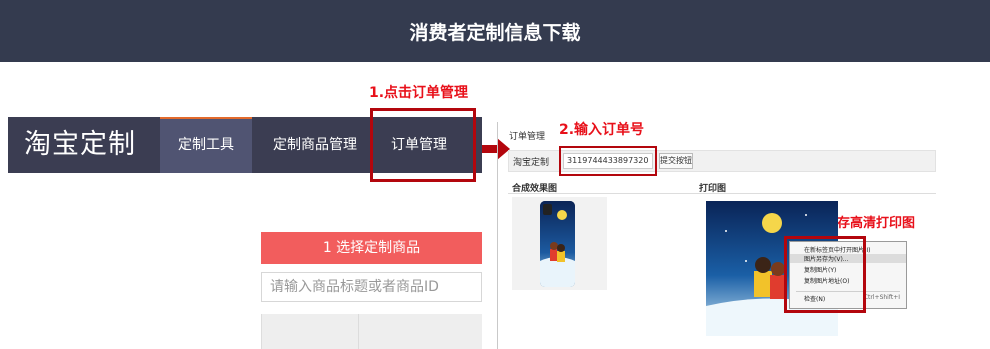 Image resolution: width=990 pixels, height=349 pixels. Describe the element at coordinates (497, 235) in the screenshot. I see `panel-divider` at that location.